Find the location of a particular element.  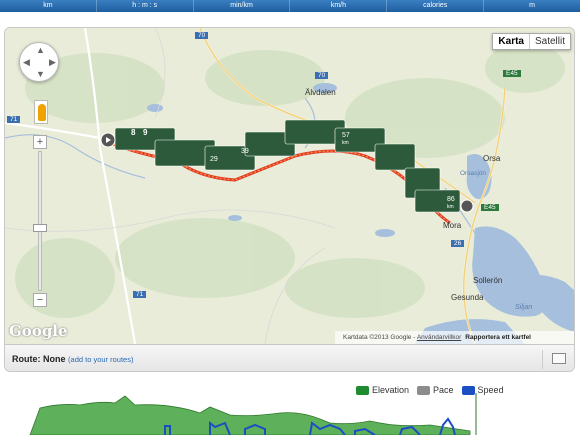

place-label-orsa: Orsa is located at coordinates (492, 158).